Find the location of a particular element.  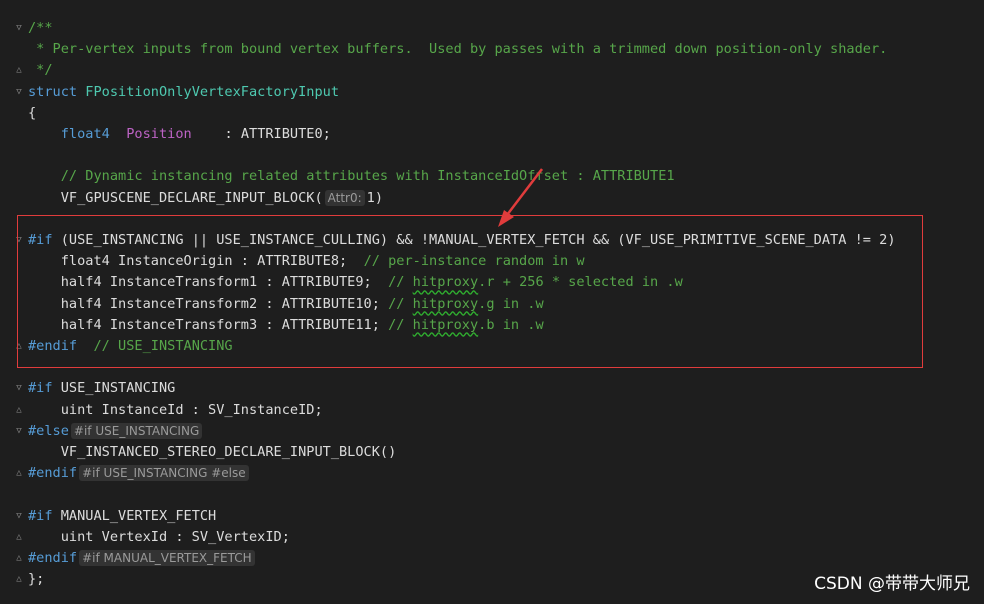

annotation-arrow is located at coordinates (520, 197).